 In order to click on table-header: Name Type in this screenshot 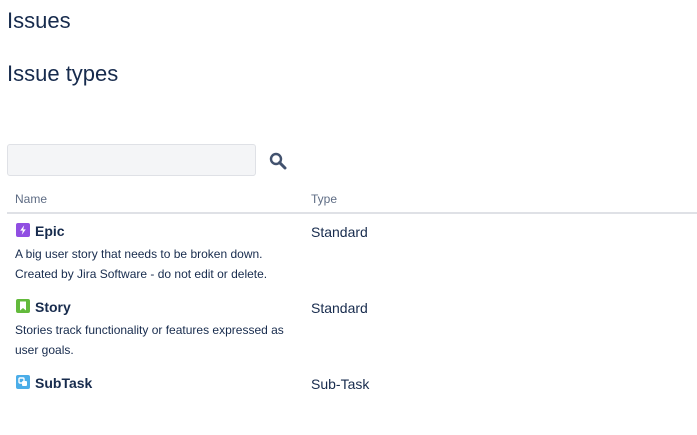, I will do `click(352, 201)`.